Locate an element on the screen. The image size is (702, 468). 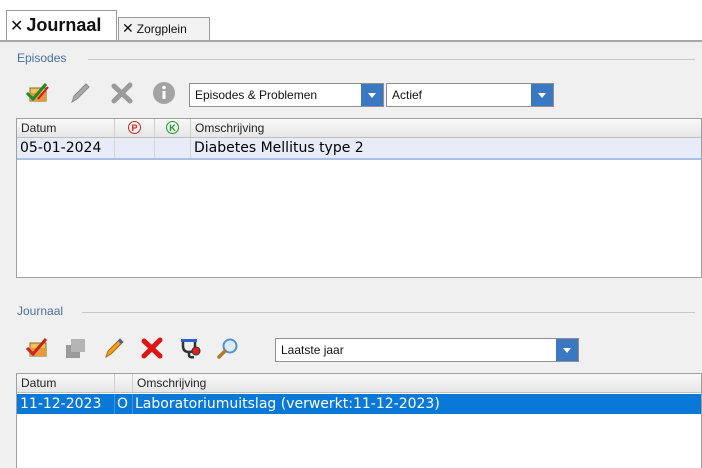
select-value: Actief is located at coordinates (407, 95).